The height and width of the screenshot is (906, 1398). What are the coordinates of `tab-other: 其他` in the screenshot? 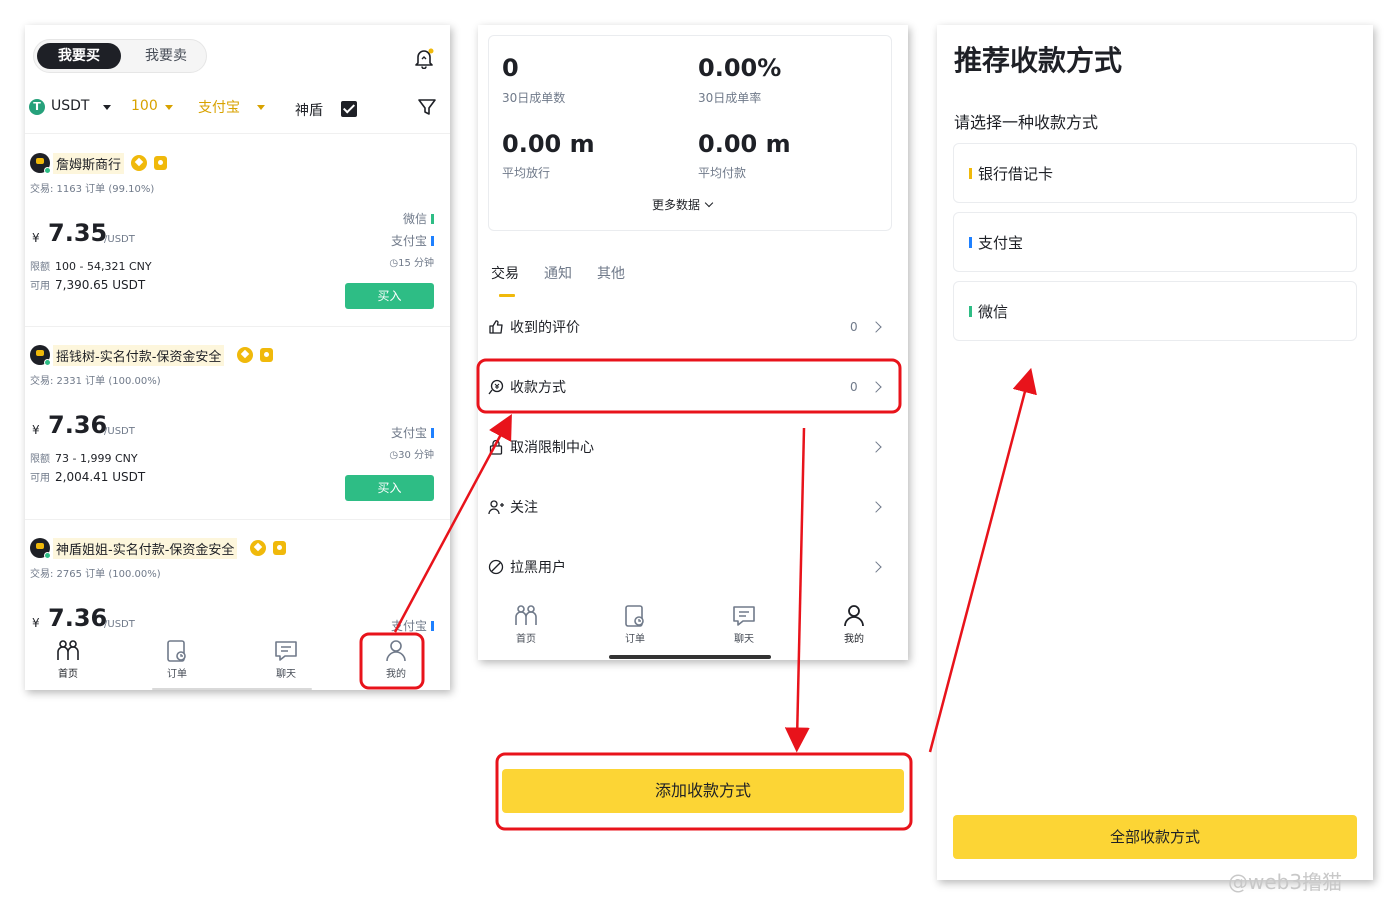 It's located at (611, 273).